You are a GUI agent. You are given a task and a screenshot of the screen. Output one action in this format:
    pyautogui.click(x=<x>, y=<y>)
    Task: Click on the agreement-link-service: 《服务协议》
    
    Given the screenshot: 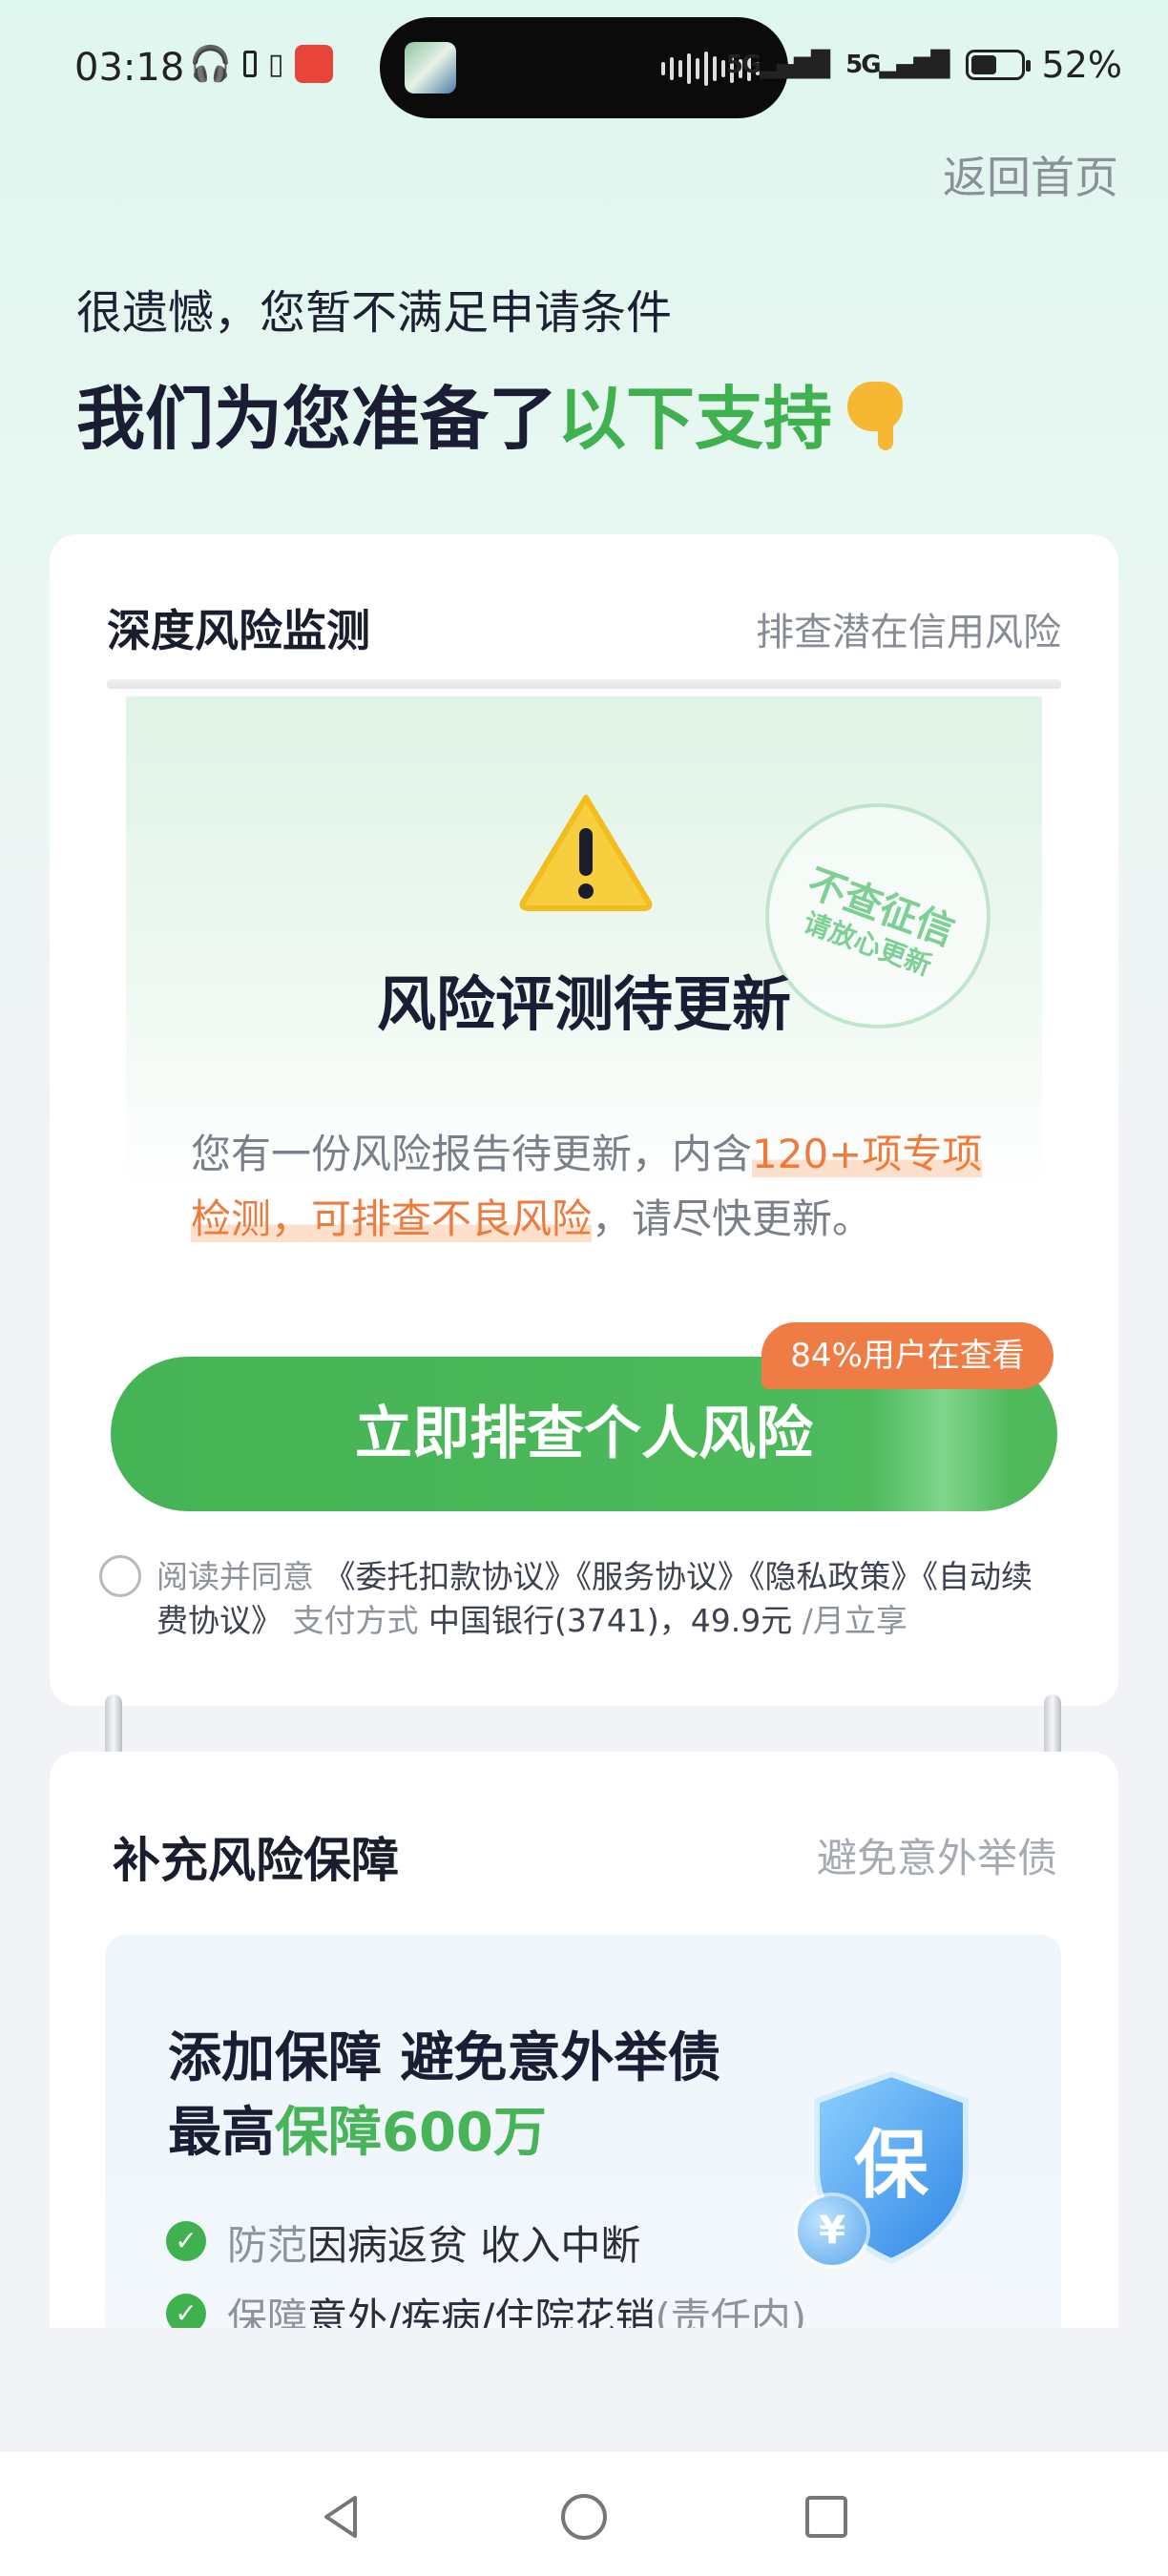 What is the action you would take?
    pyautogui.click(x=663, y=1576)
    